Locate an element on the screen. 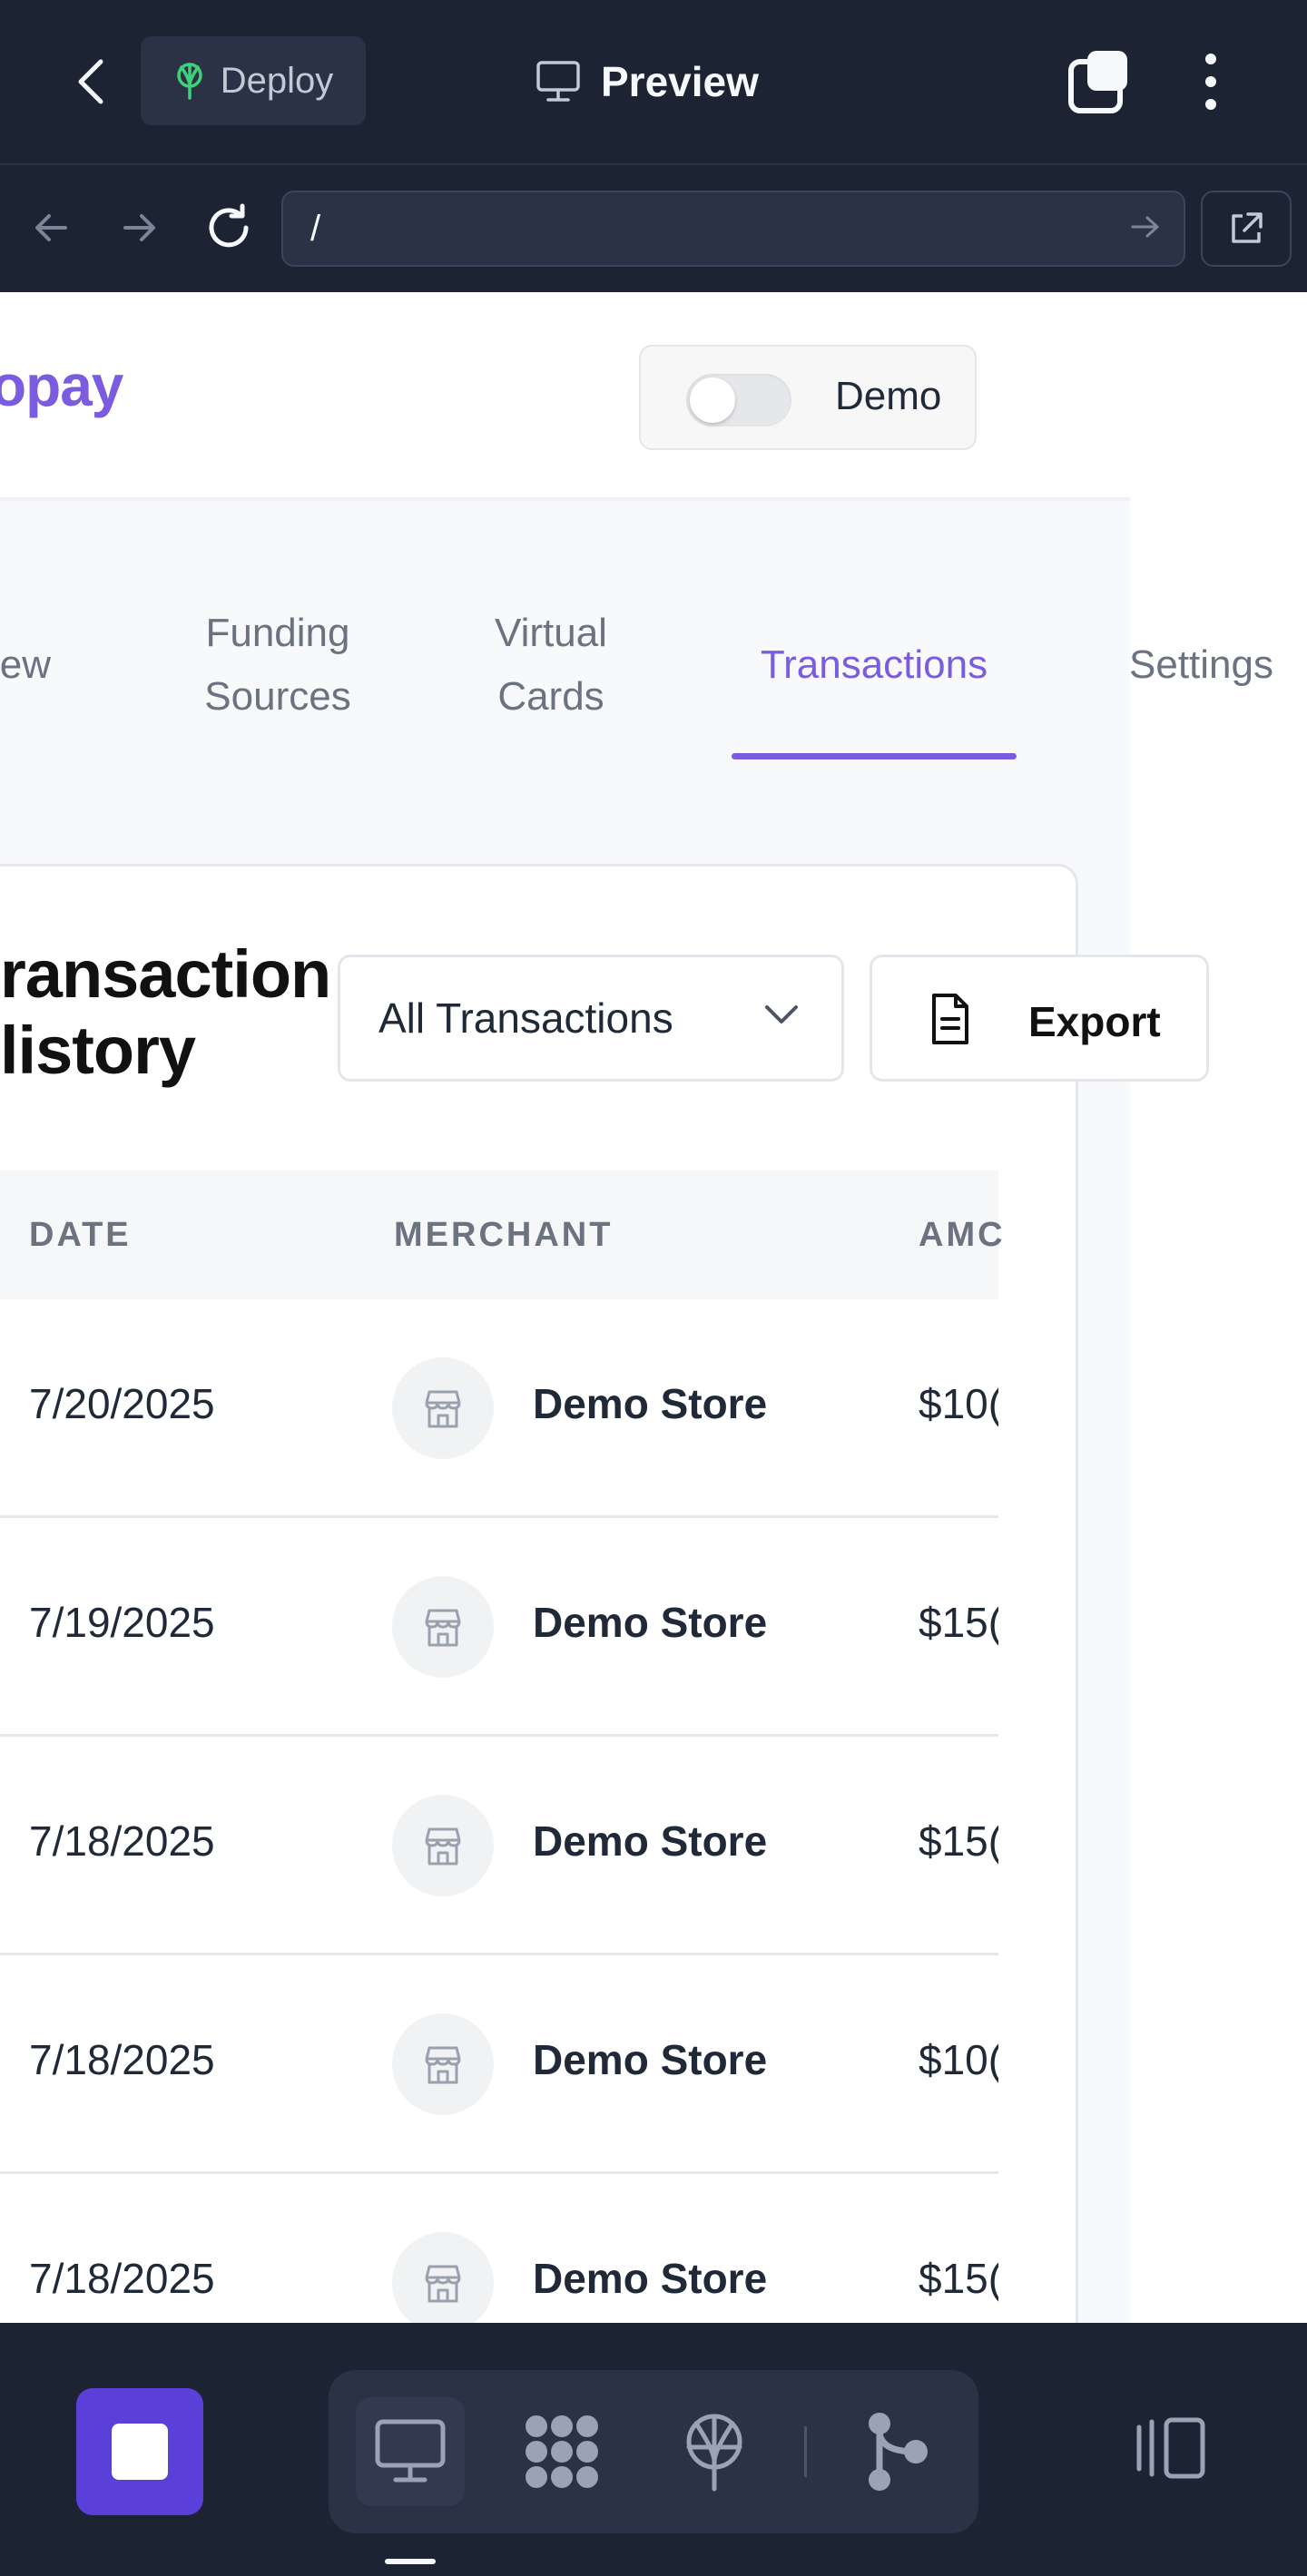 The width and height of the screenshot is (1307, 2576). demo-switch is located at coordinates (738, 400).